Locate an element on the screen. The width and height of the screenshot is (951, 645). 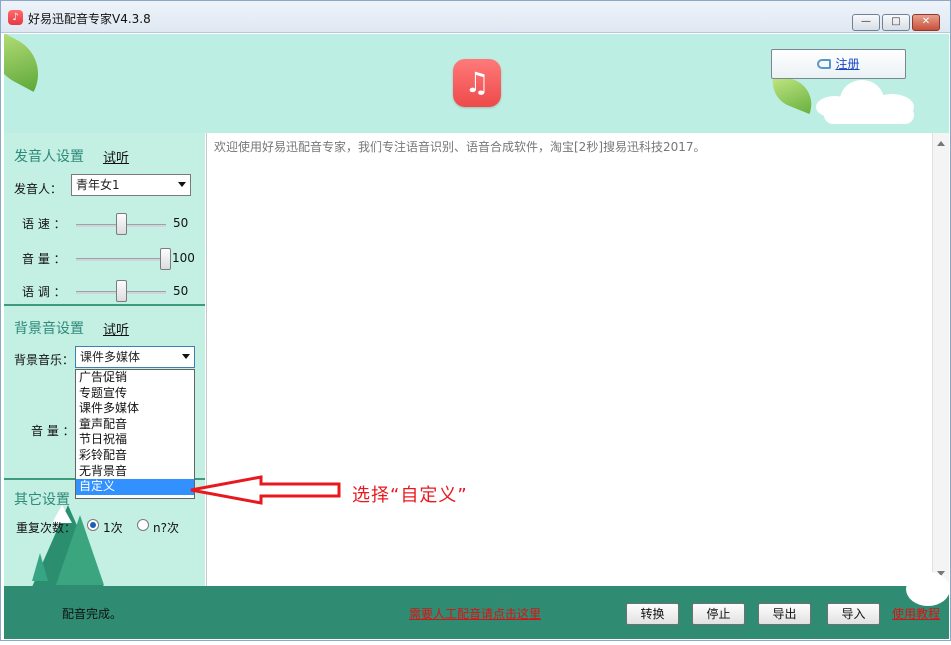
speed-label: 语 速 ： is located at coordinates (44, 224).